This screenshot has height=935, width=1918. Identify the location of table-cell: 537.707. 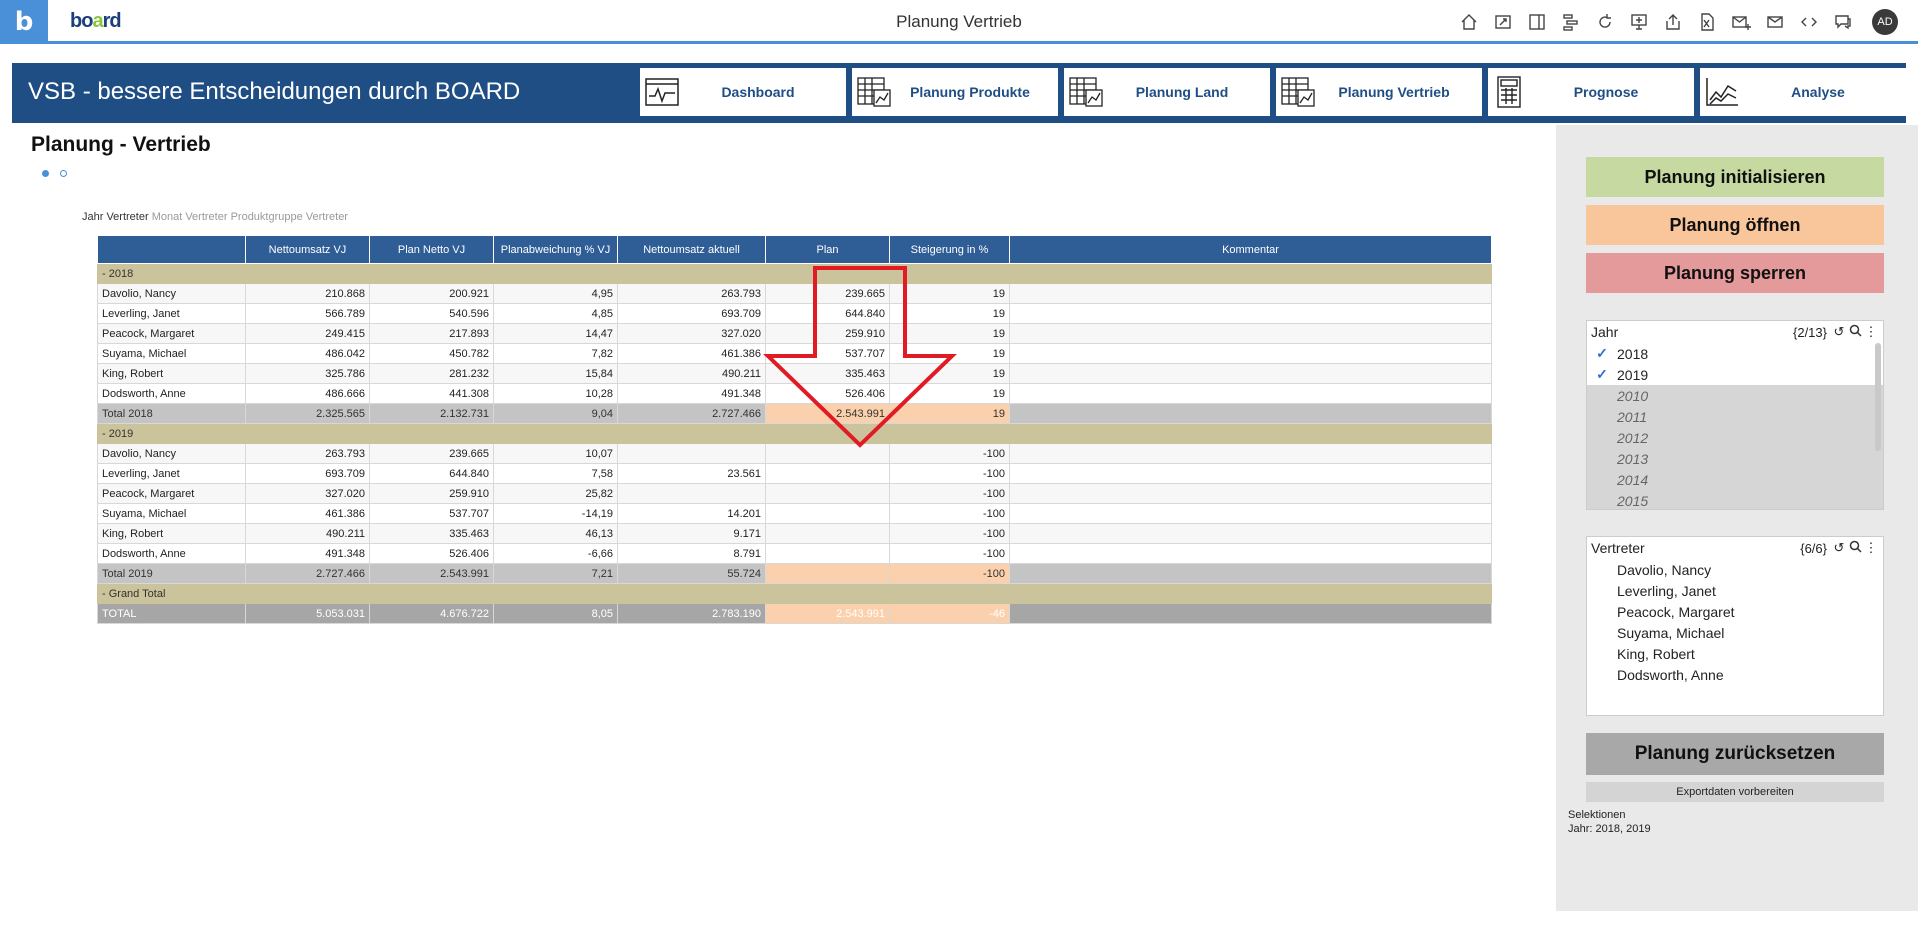
(827, 353).